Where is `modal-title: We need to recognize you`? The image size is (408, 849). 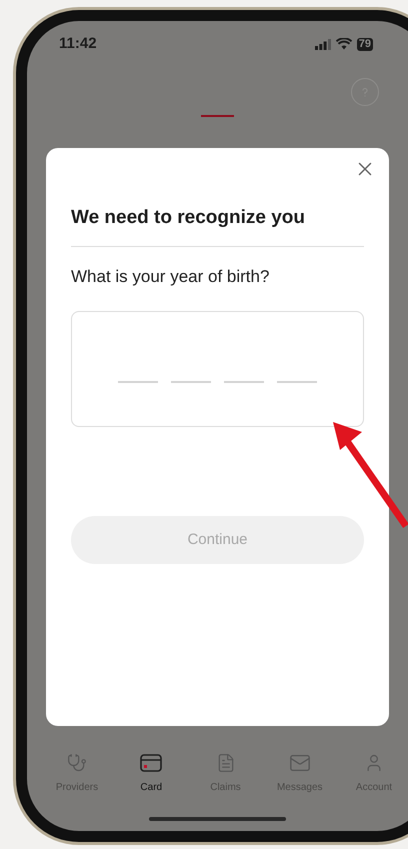
modal-title: We need to recognize you is located at coordinates (188, 218).